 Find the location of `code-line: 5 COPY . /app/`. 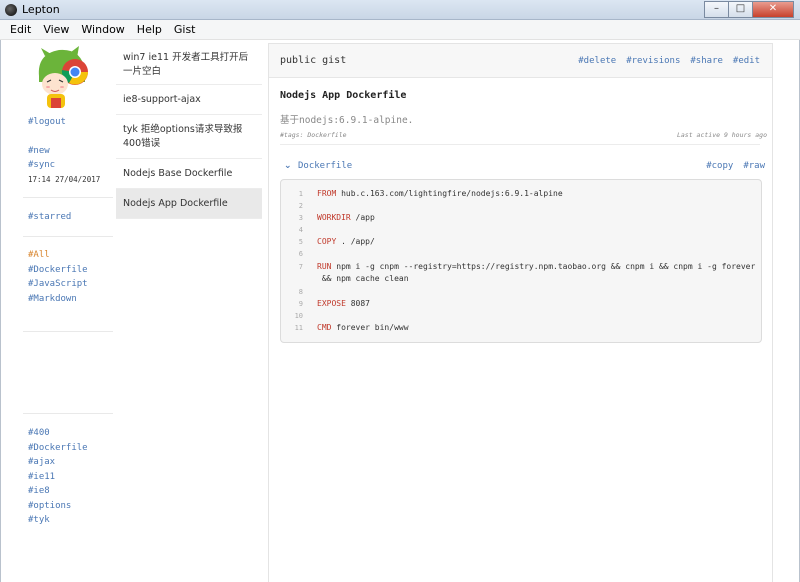

code-line: 5 COPY . /app/ is located at coordinates (521, 242).